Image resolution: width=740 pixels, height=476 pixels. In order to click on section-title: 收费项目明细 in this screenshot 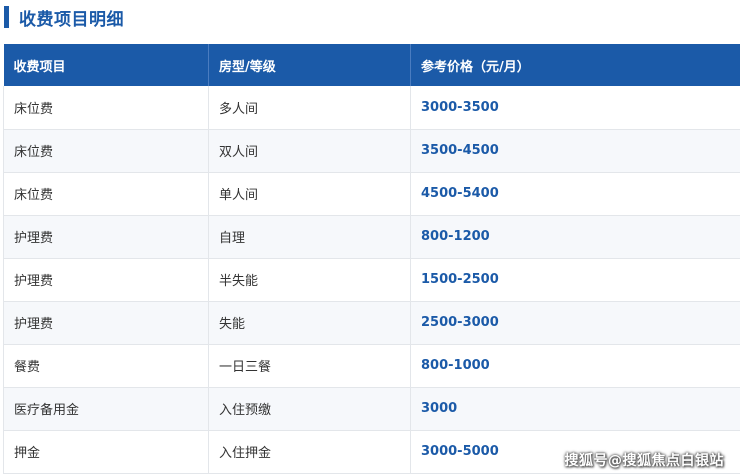, I will do `click(71, 19)`.